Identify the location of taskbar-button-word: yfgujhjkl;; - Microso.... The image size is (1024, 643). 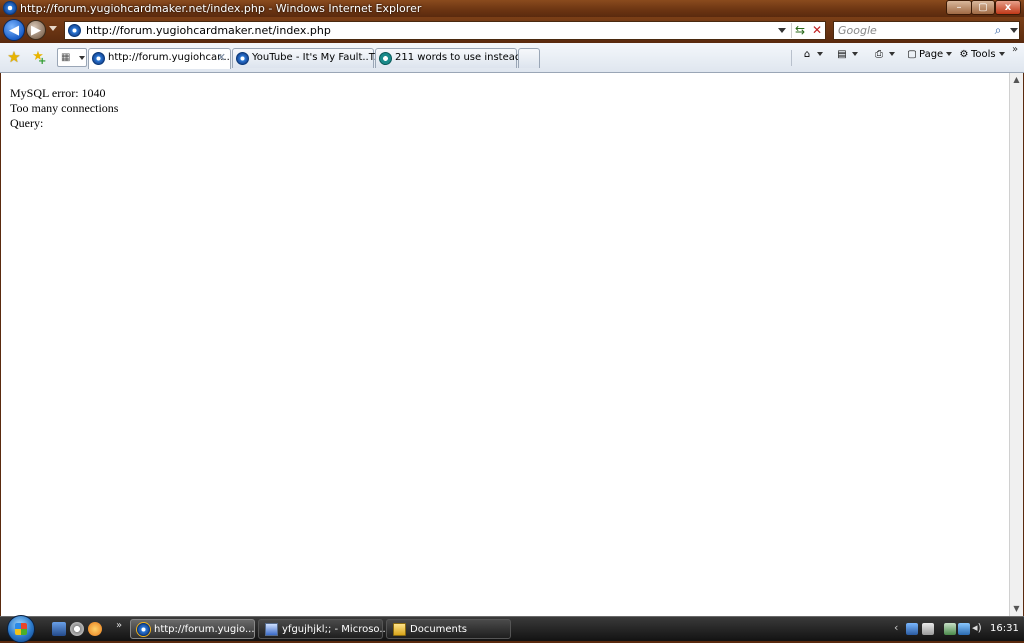
(323, 629).